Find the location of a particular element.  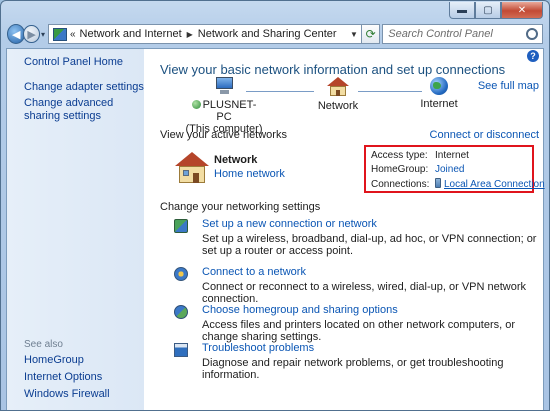

home-network-icon is located at coordinates (192, 168).